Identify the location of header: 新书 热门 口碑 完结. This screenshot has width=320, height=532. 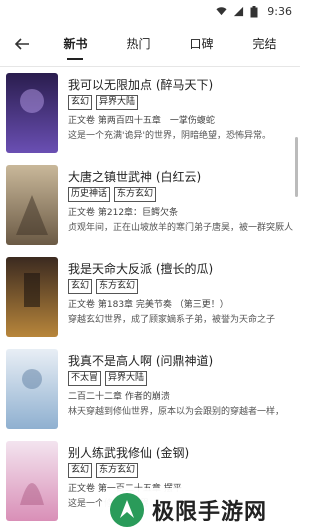
(150, 44).